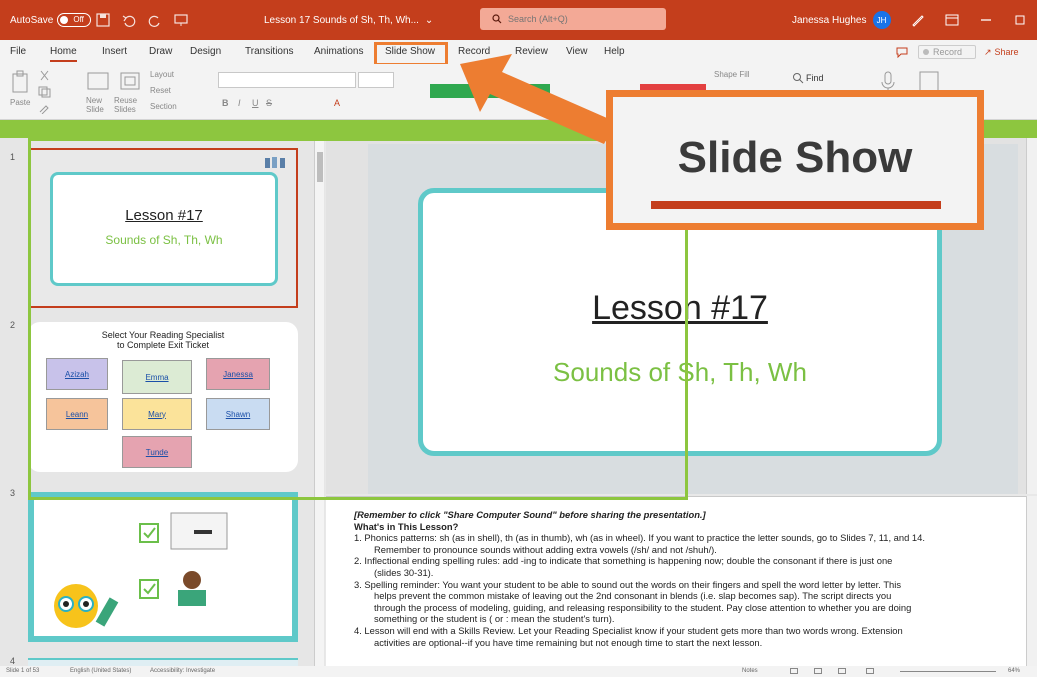 The width and height of the screenshot is (1037, 677). Describe the element at coordinates (269, 51) in the screenshot. I see `tab-transitions: Transitions` at that location.